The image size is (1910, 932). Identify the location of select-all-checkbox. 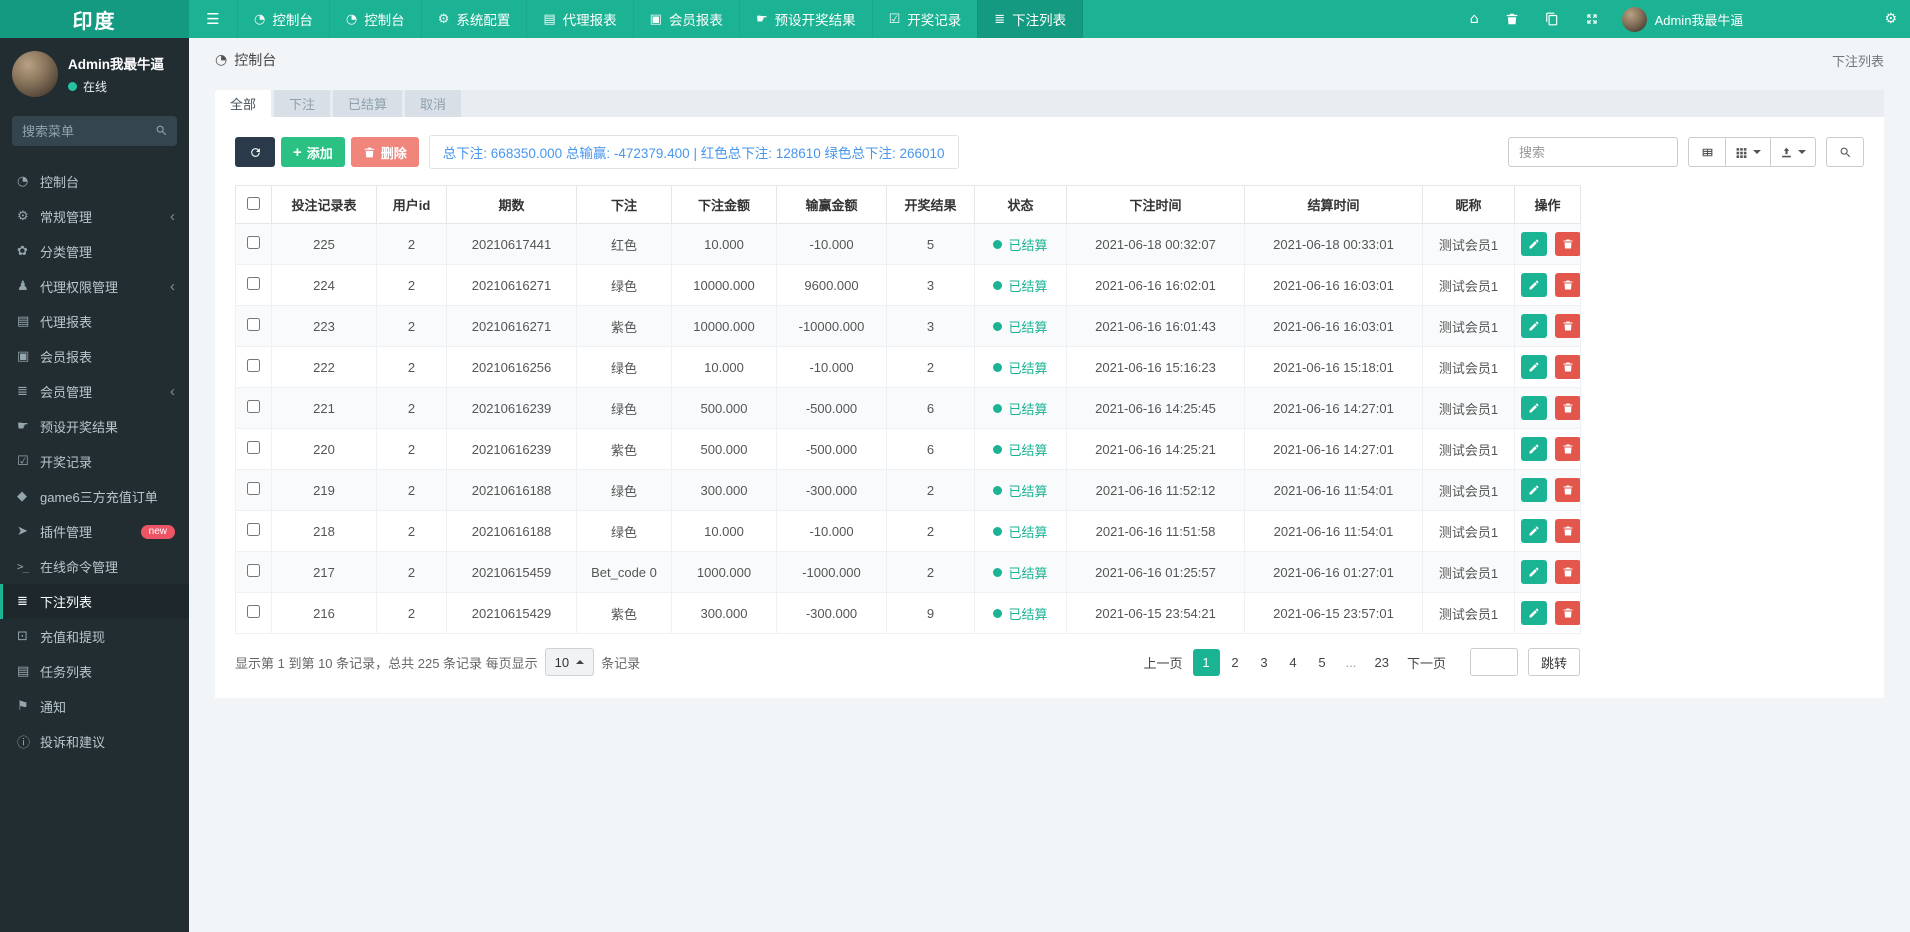
(253, 203).